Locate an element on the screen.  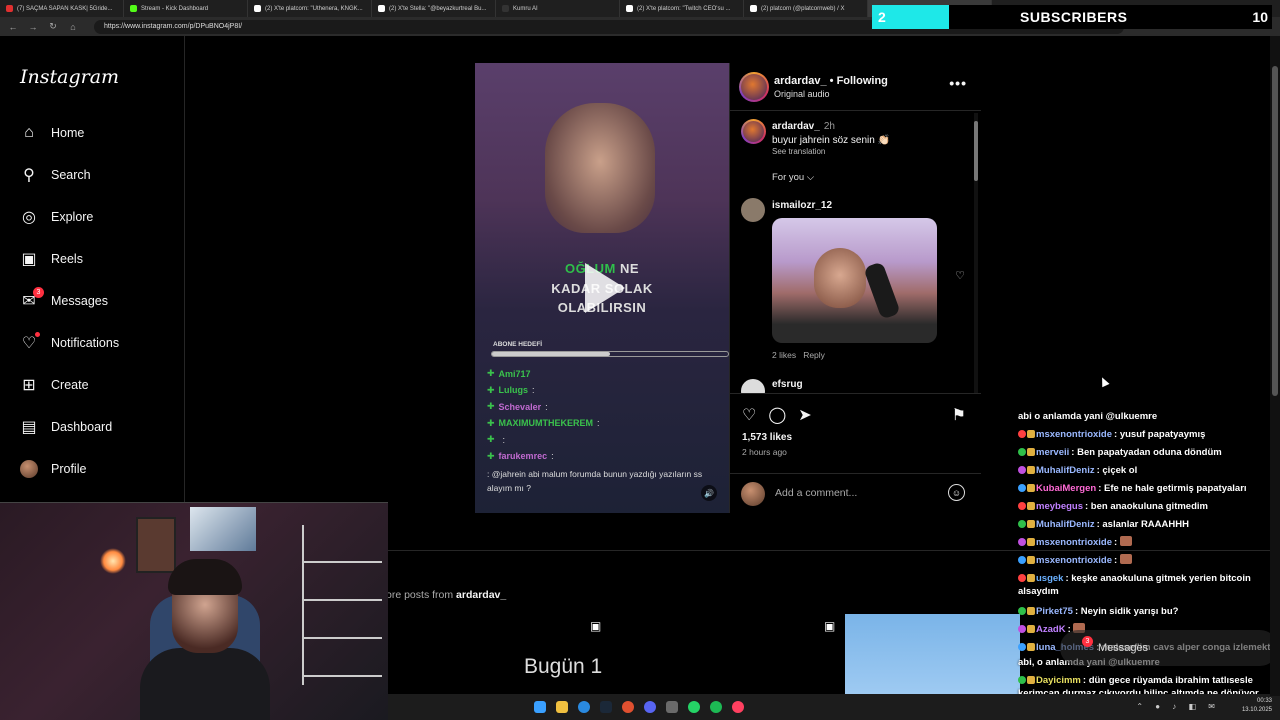
speaker-icon: 🔊 is located at coordinates (709, 493).